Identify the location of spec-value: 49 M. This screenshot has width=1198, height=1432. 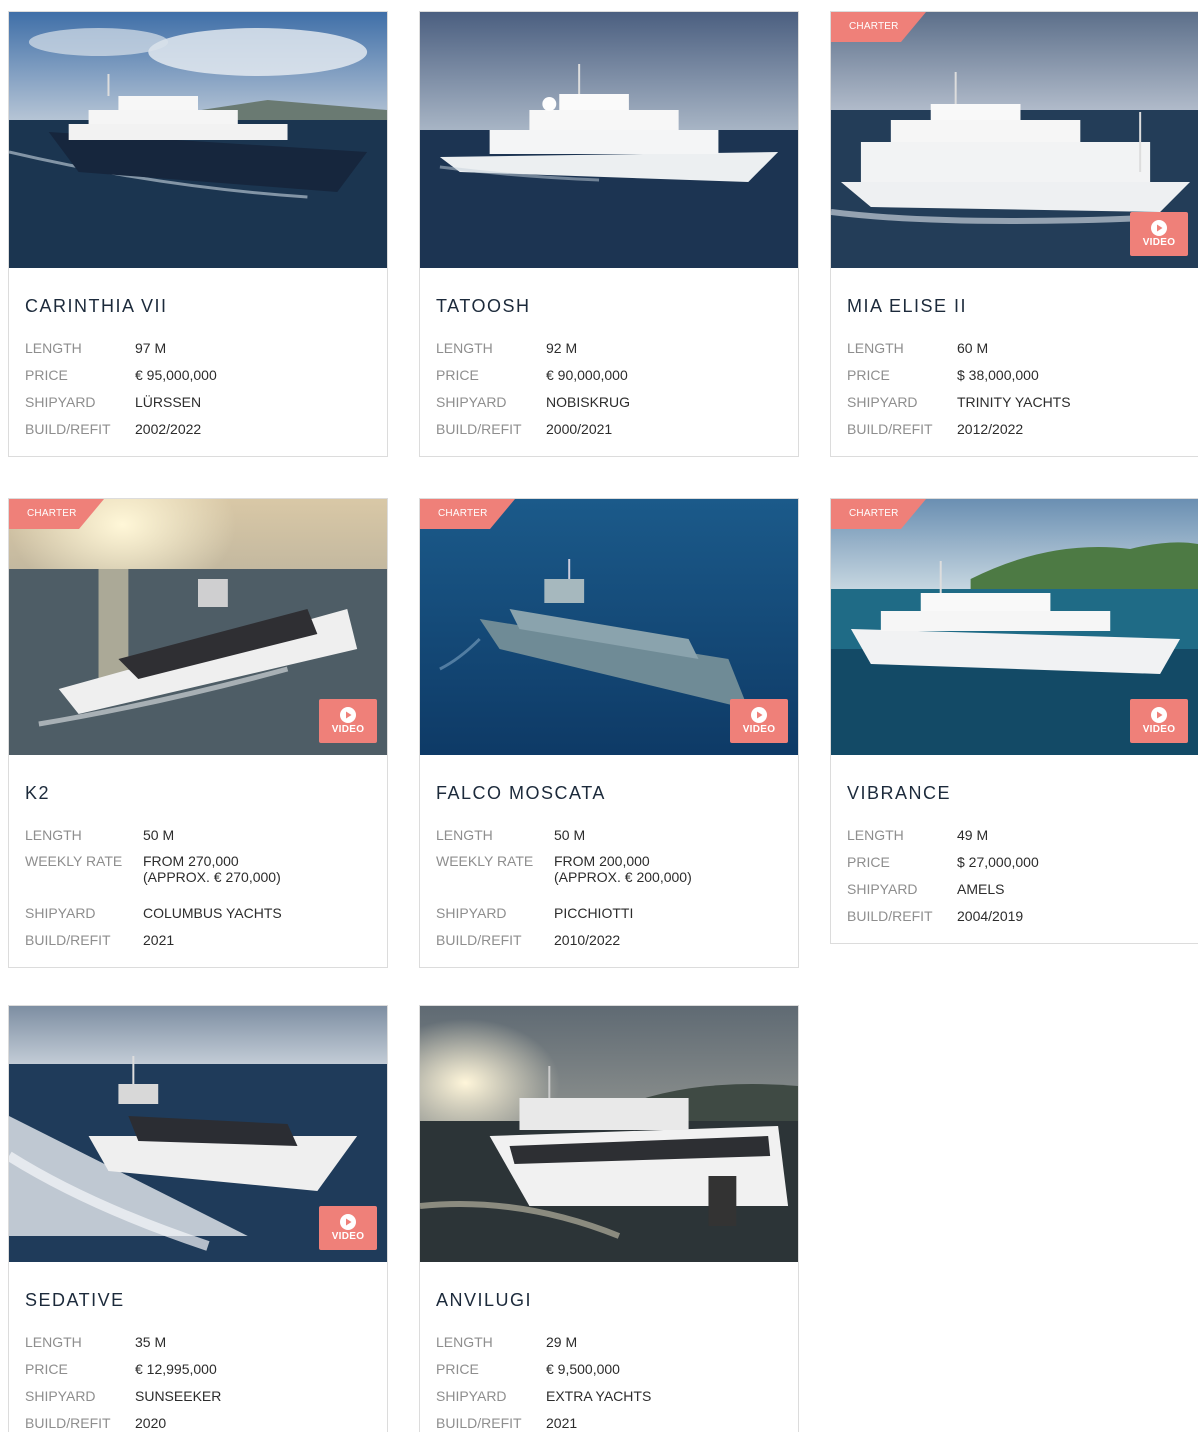
(973, 834).